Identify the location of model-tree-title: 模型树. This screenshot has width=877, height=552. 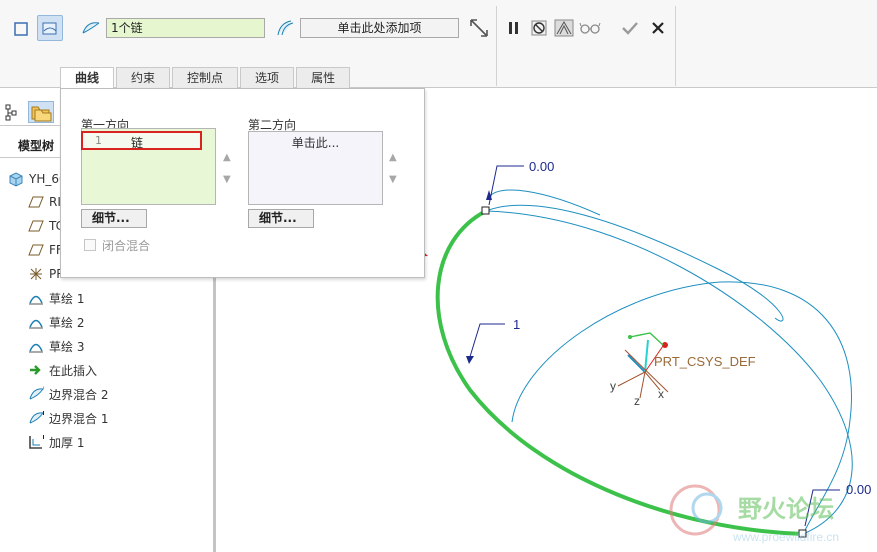
(36, 146).